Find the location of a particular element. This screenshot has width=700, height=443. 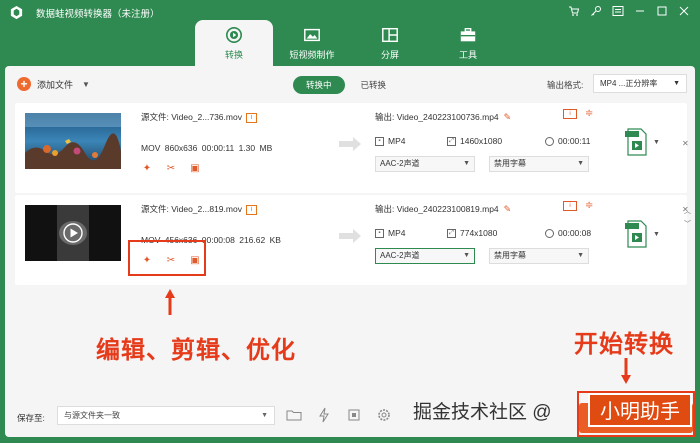

output-format-select: MP4 ...正分辨率 ▼ is located at coordinates (640, 83).